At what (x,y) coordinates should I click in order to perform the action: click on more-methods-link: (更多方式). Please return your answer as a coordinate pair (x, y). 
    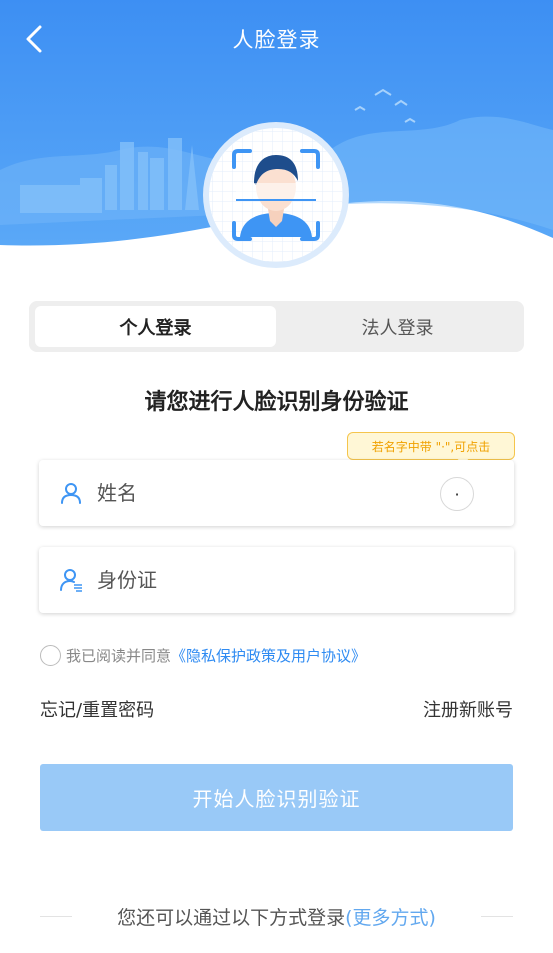
    Looking at the image, I should click on (390, 918).